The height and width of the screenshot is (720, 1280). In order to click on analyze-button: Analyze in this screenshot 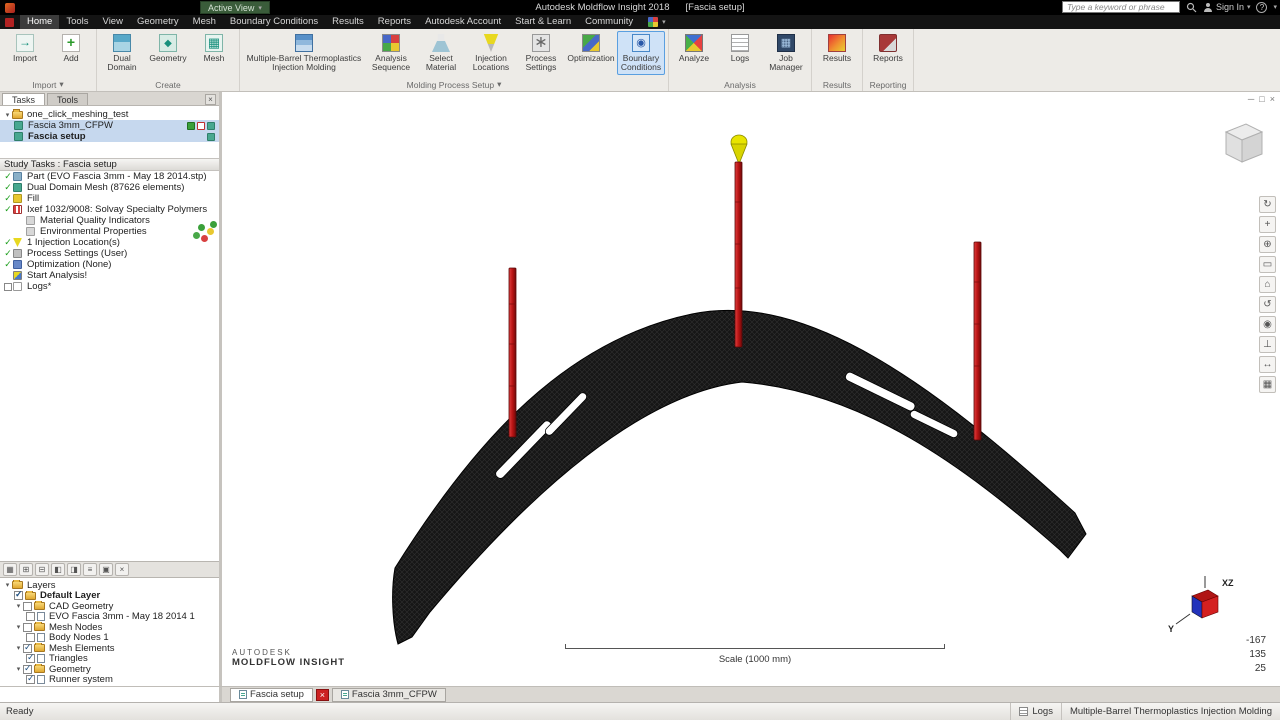, I will do `click(694, 48)`.